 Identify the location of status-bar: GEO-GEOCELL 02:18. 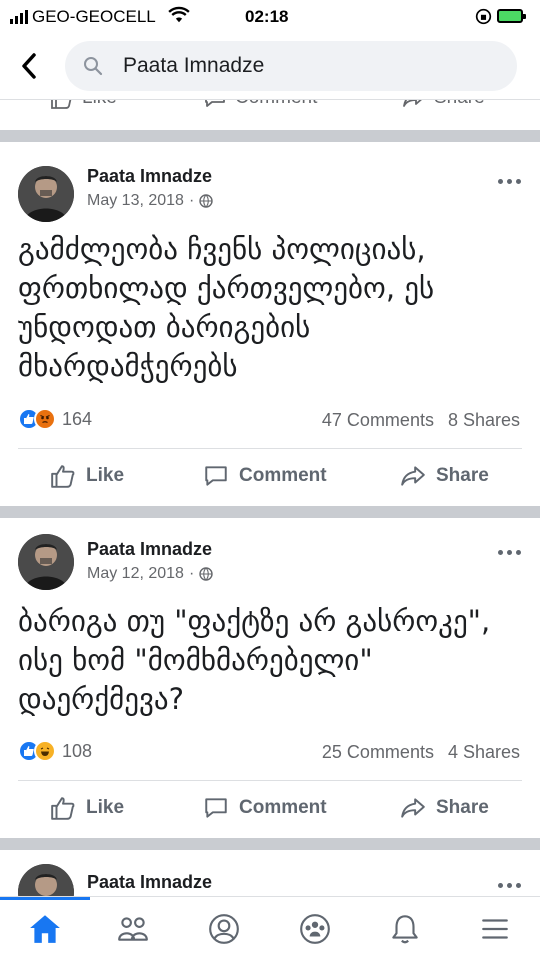
(270, 17).